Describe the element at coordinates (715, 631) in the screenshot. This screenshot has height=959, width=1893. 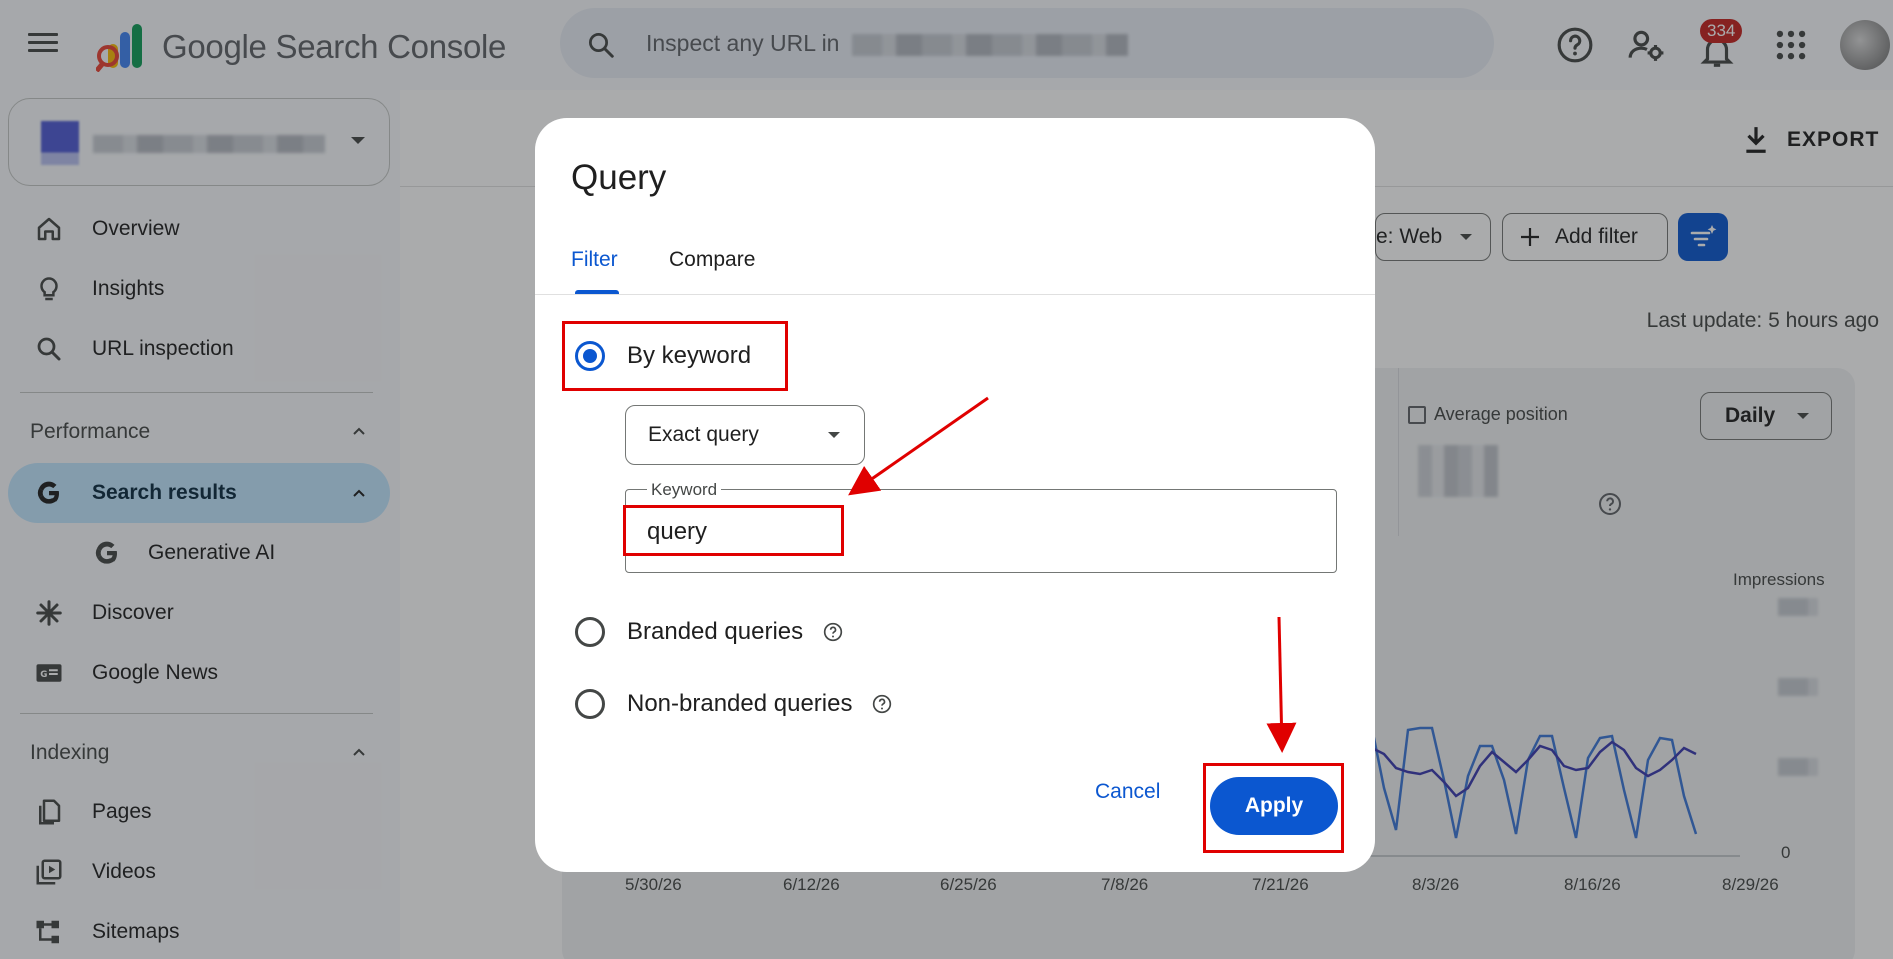
I see `radio-label: Branded queries` at that location.